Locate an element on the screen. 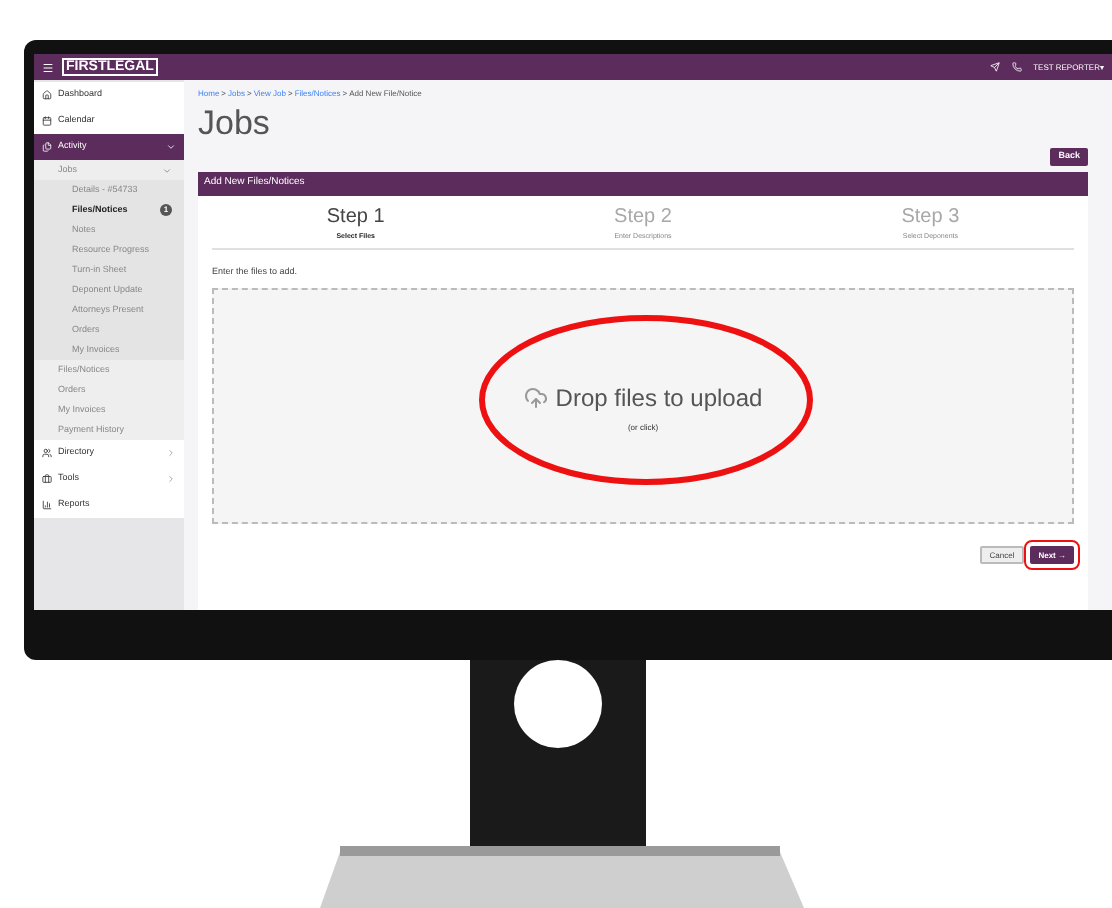  dropzone-text: Drop files to upload is located at coordinates (659, 398).